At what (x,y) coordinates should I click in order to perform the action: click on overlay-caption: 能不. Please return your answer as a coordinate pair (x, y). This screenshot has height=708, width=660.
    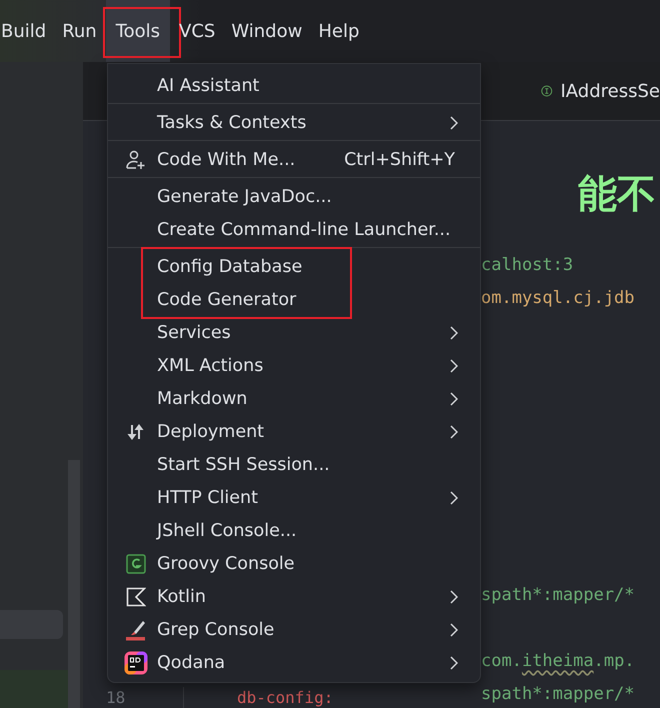
    Looking at the image, I should click on (617, 195).